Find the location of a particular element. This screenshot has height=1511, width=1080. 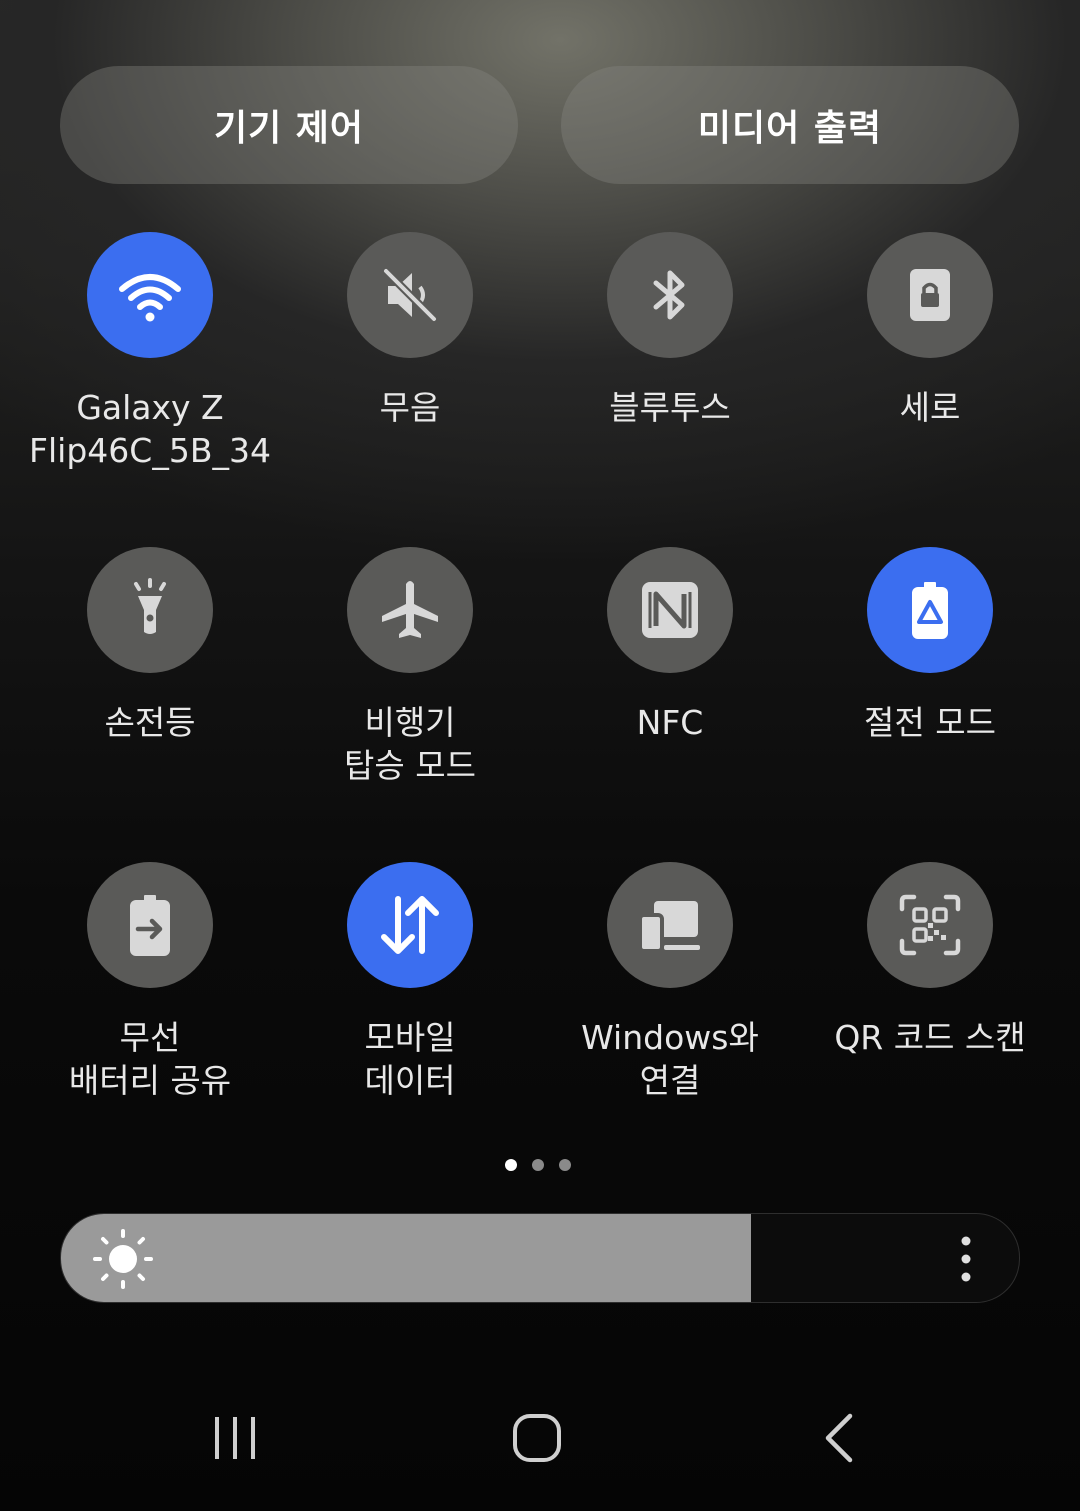

quick-tile-wireless-battery-share: 무선 배터리 공유 is located at coordinates (150, 982).